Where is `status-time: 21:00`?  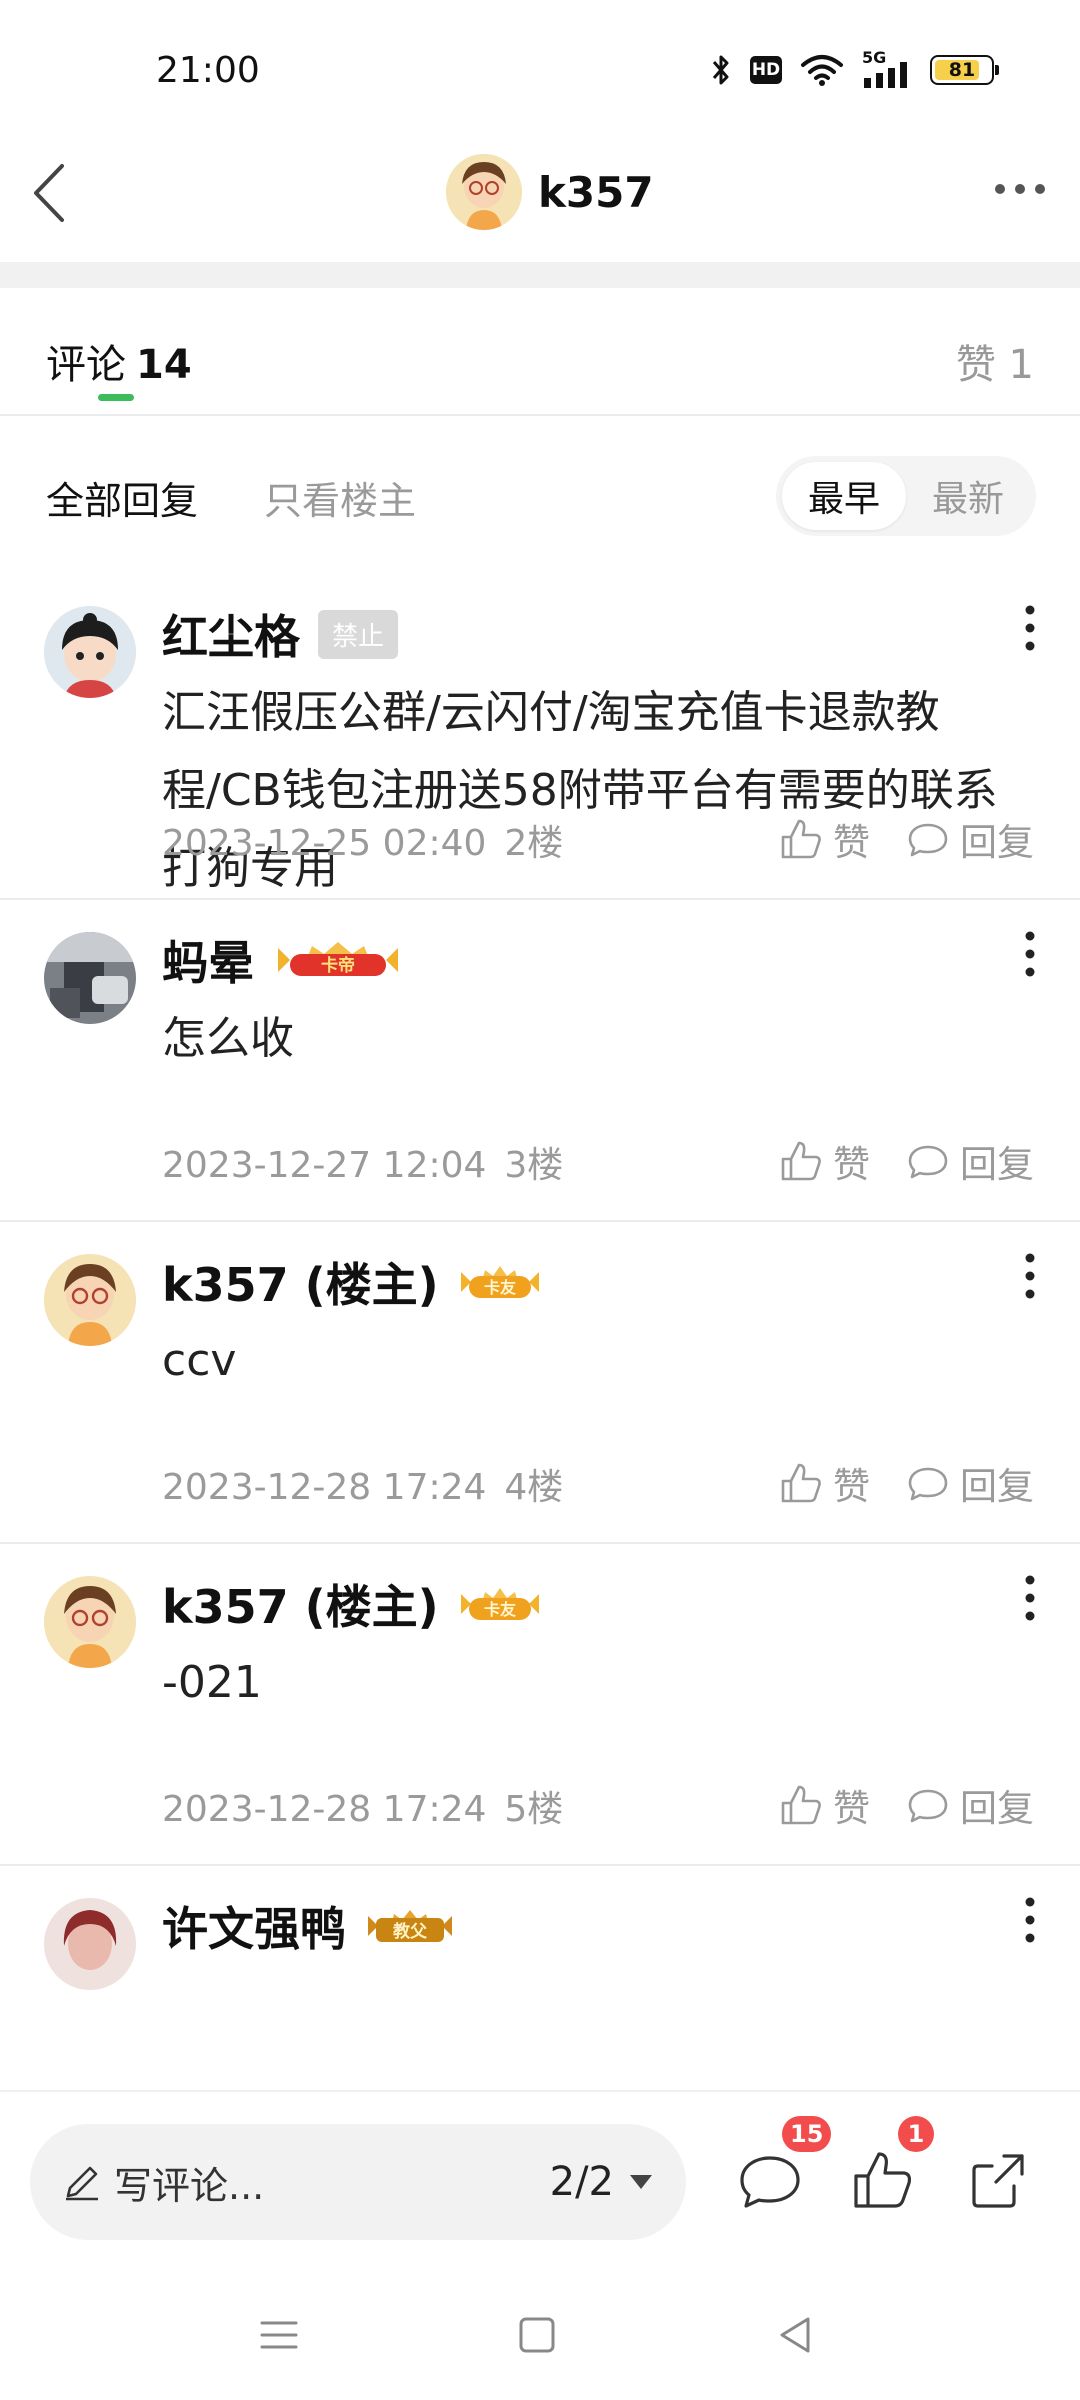
status-time: 21:00 is located at coordinates (208, 70).